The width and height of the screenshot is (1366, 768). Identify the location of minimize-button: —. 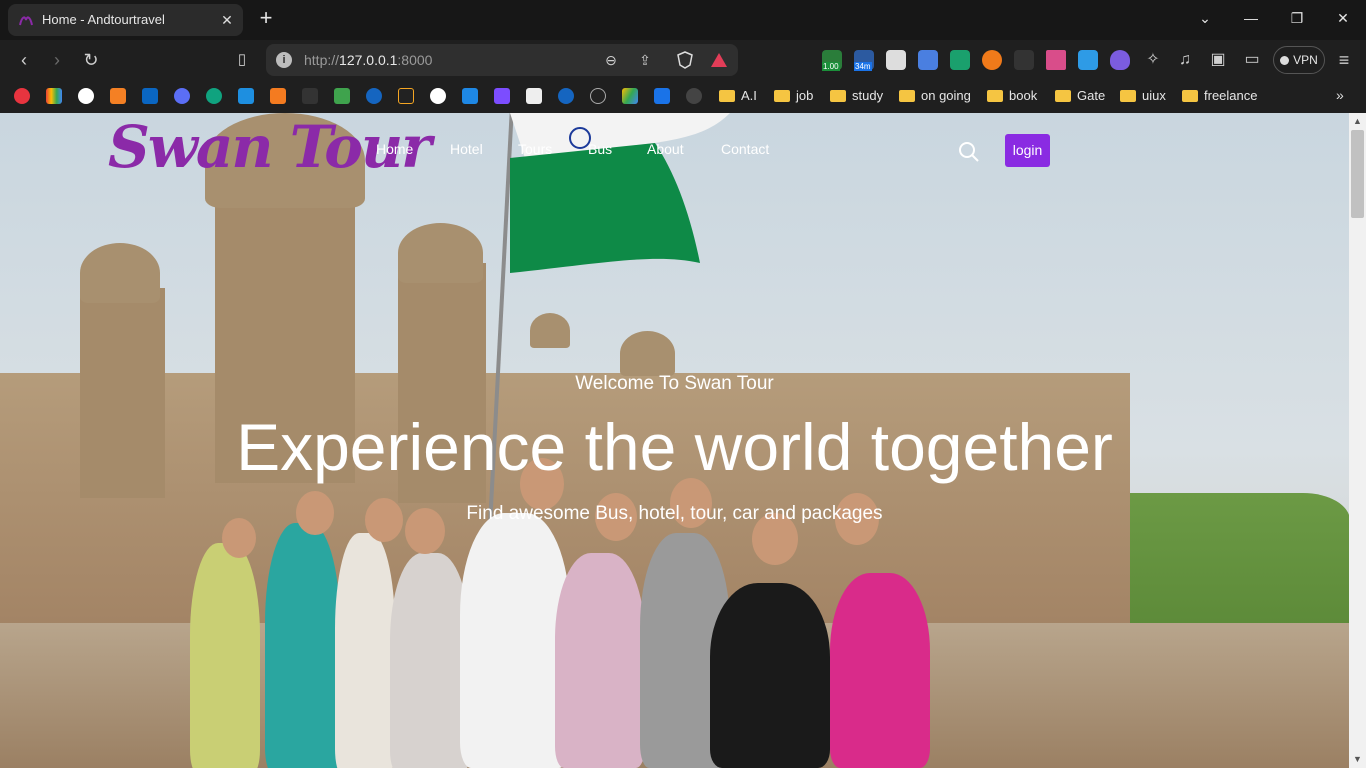
(1251, 18).